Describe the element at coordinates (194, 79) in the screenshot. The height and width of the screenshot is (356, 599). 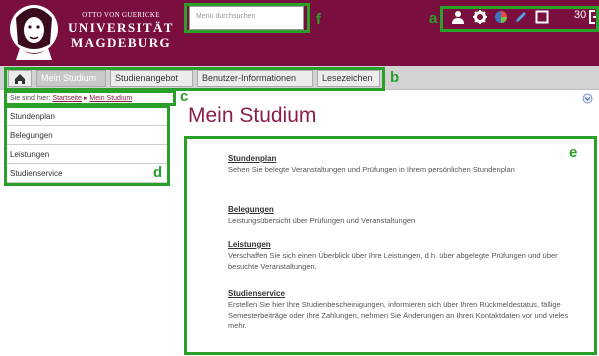
I see `annotation-box-b` at that location.